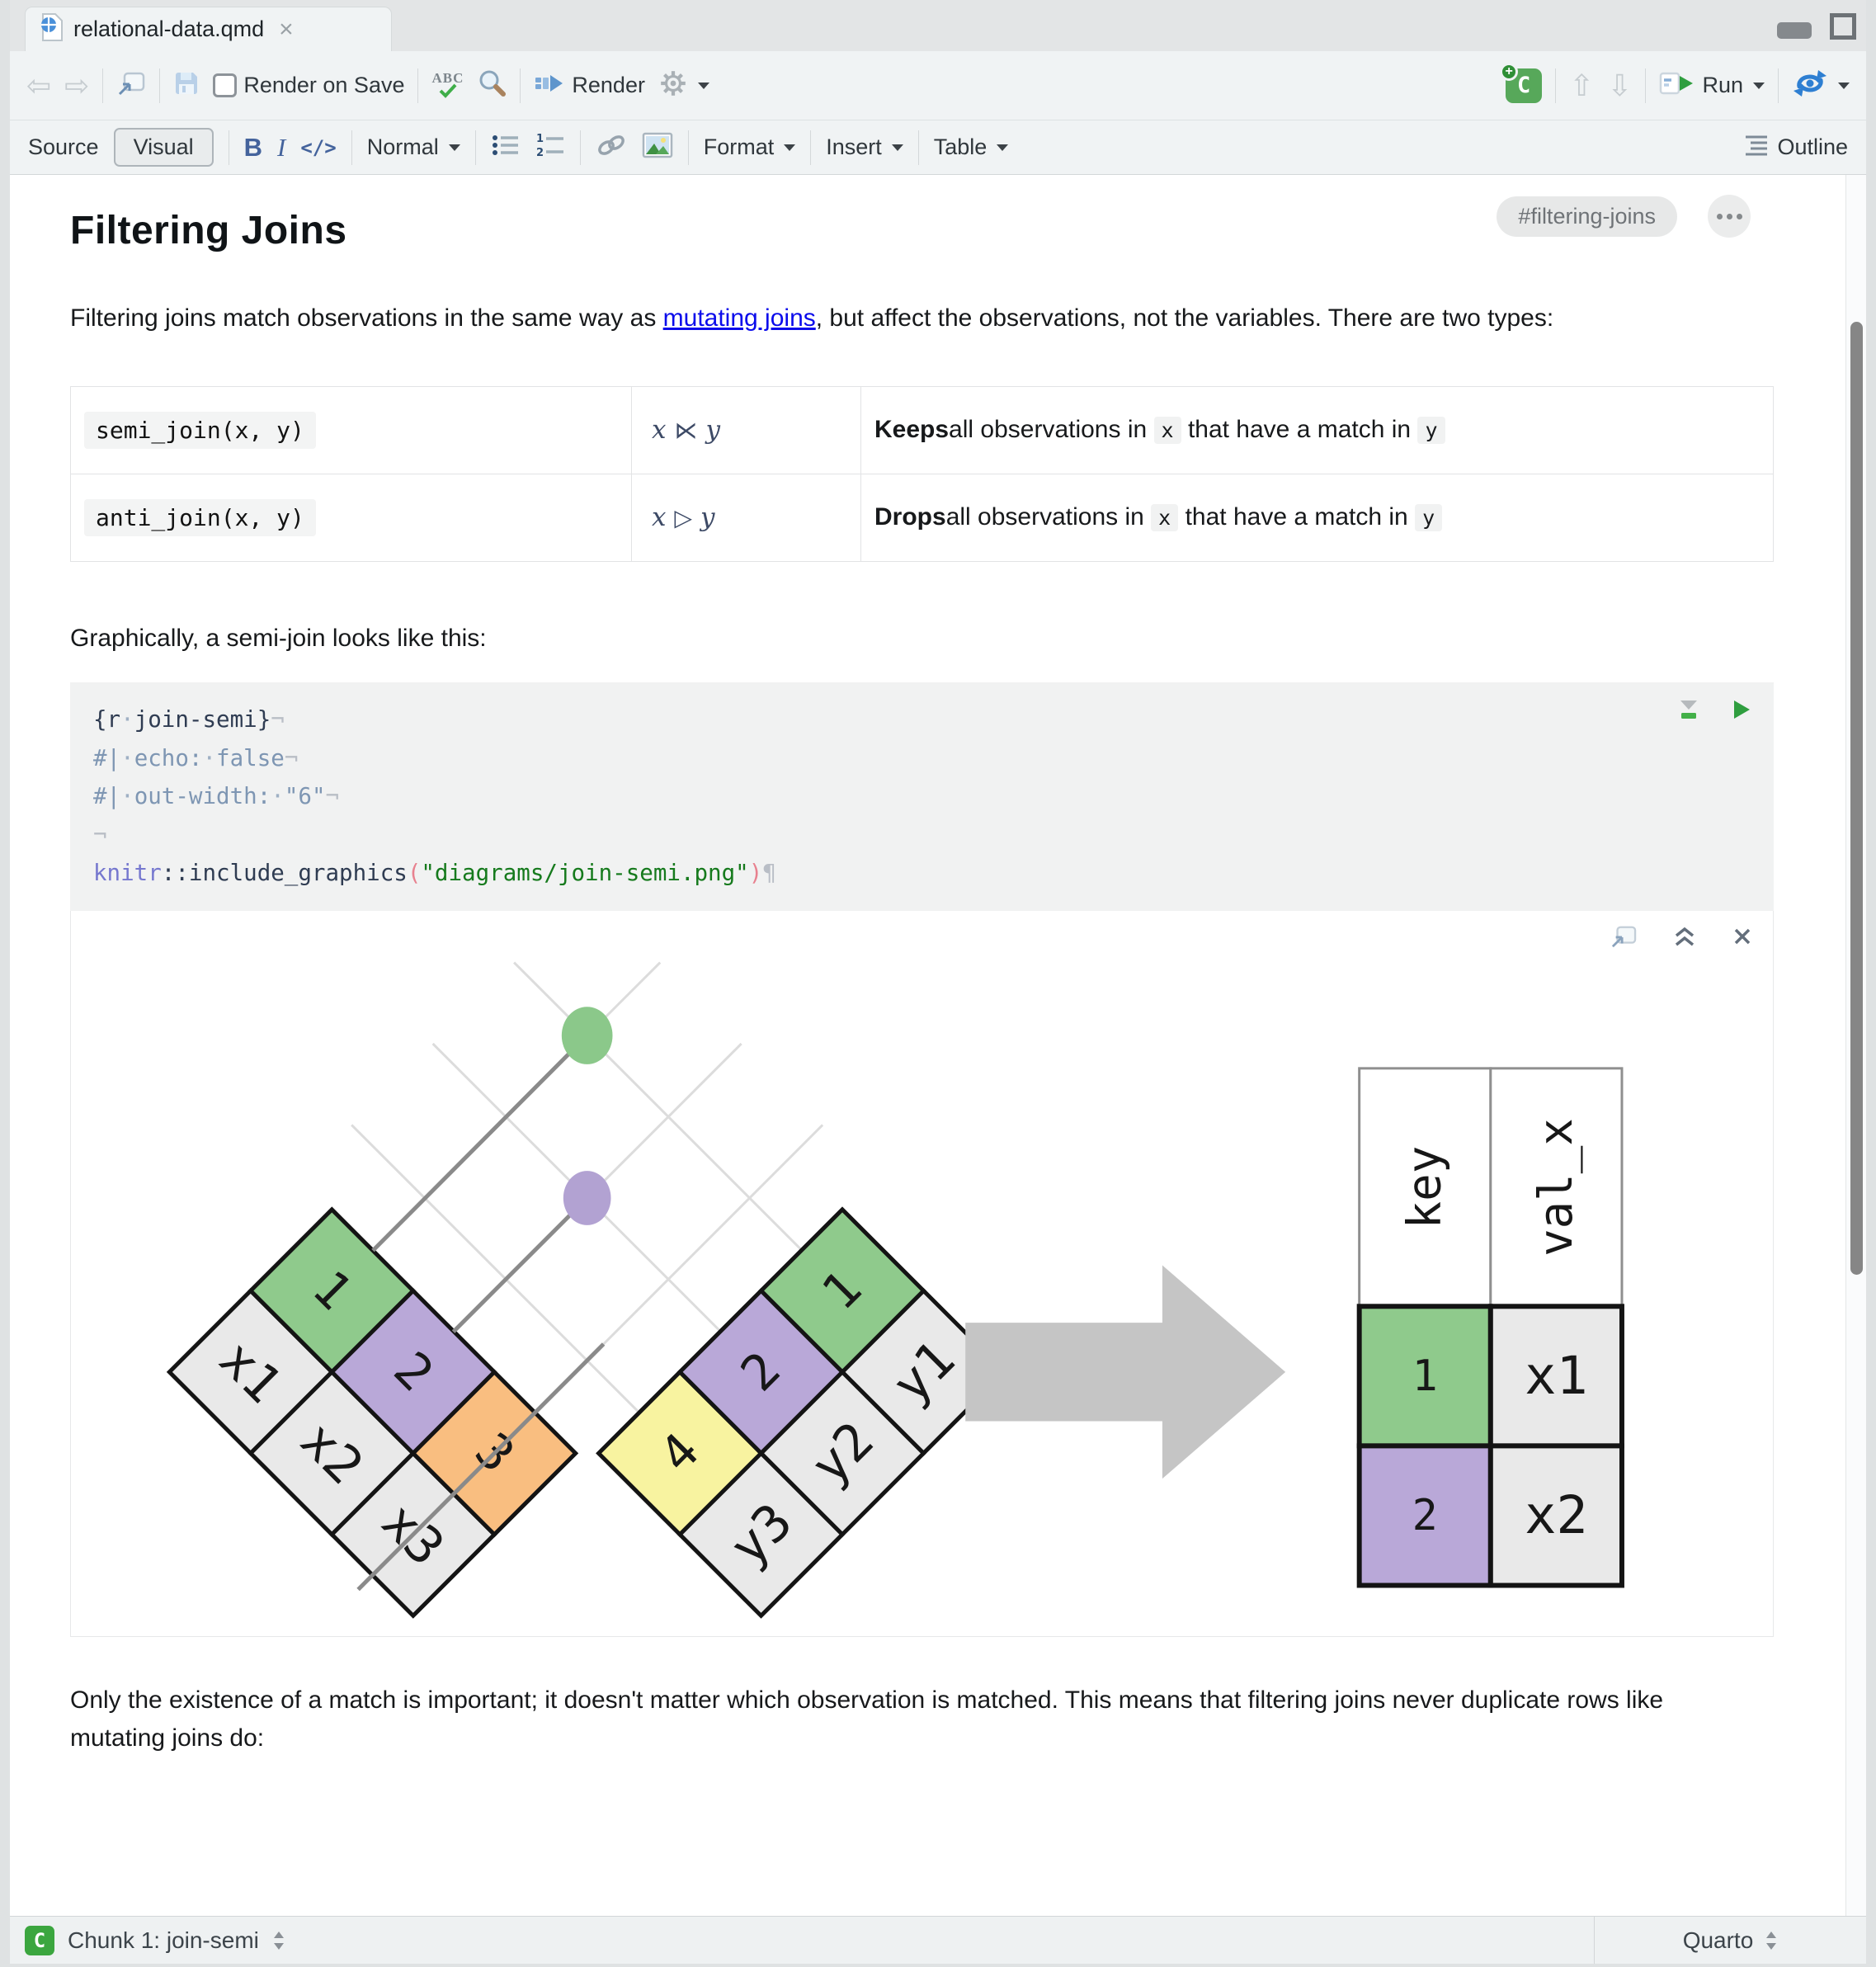 This screenshot has width=1876, height=1967. I want to click on inline-code-icon: </>, so click(318, 147).